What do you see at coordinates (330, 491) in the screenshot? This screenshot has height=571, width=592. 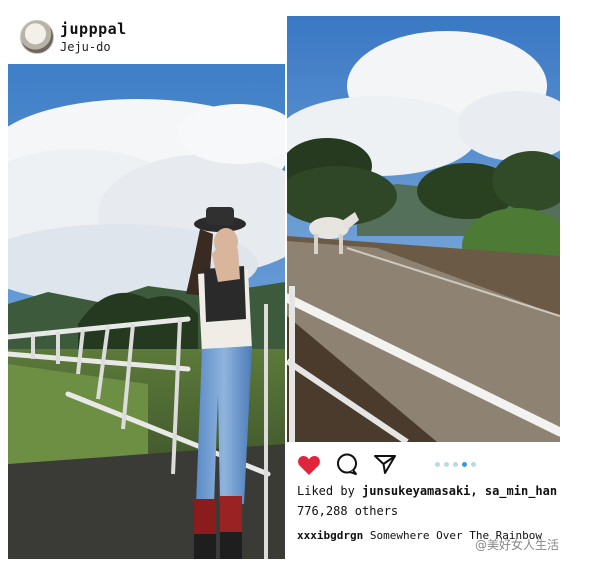 I see `liked-by-prefix: Liked by` at bounding box center [330, 491].